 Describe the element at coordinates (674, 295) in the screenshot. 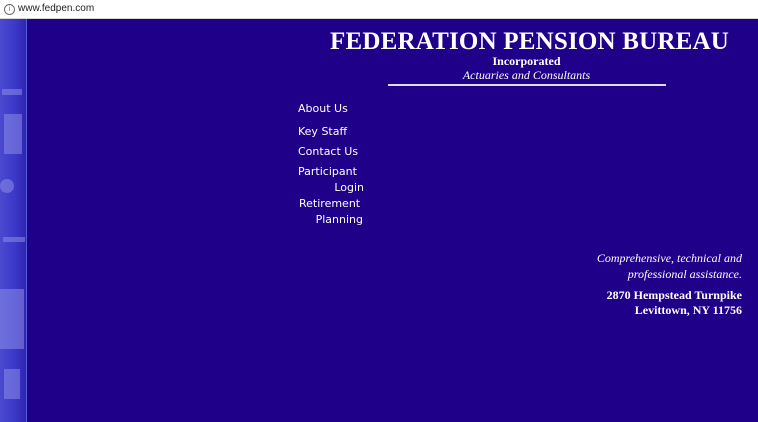

I see `address-line-1: 2870 Hempstead Turnpike` at that location.